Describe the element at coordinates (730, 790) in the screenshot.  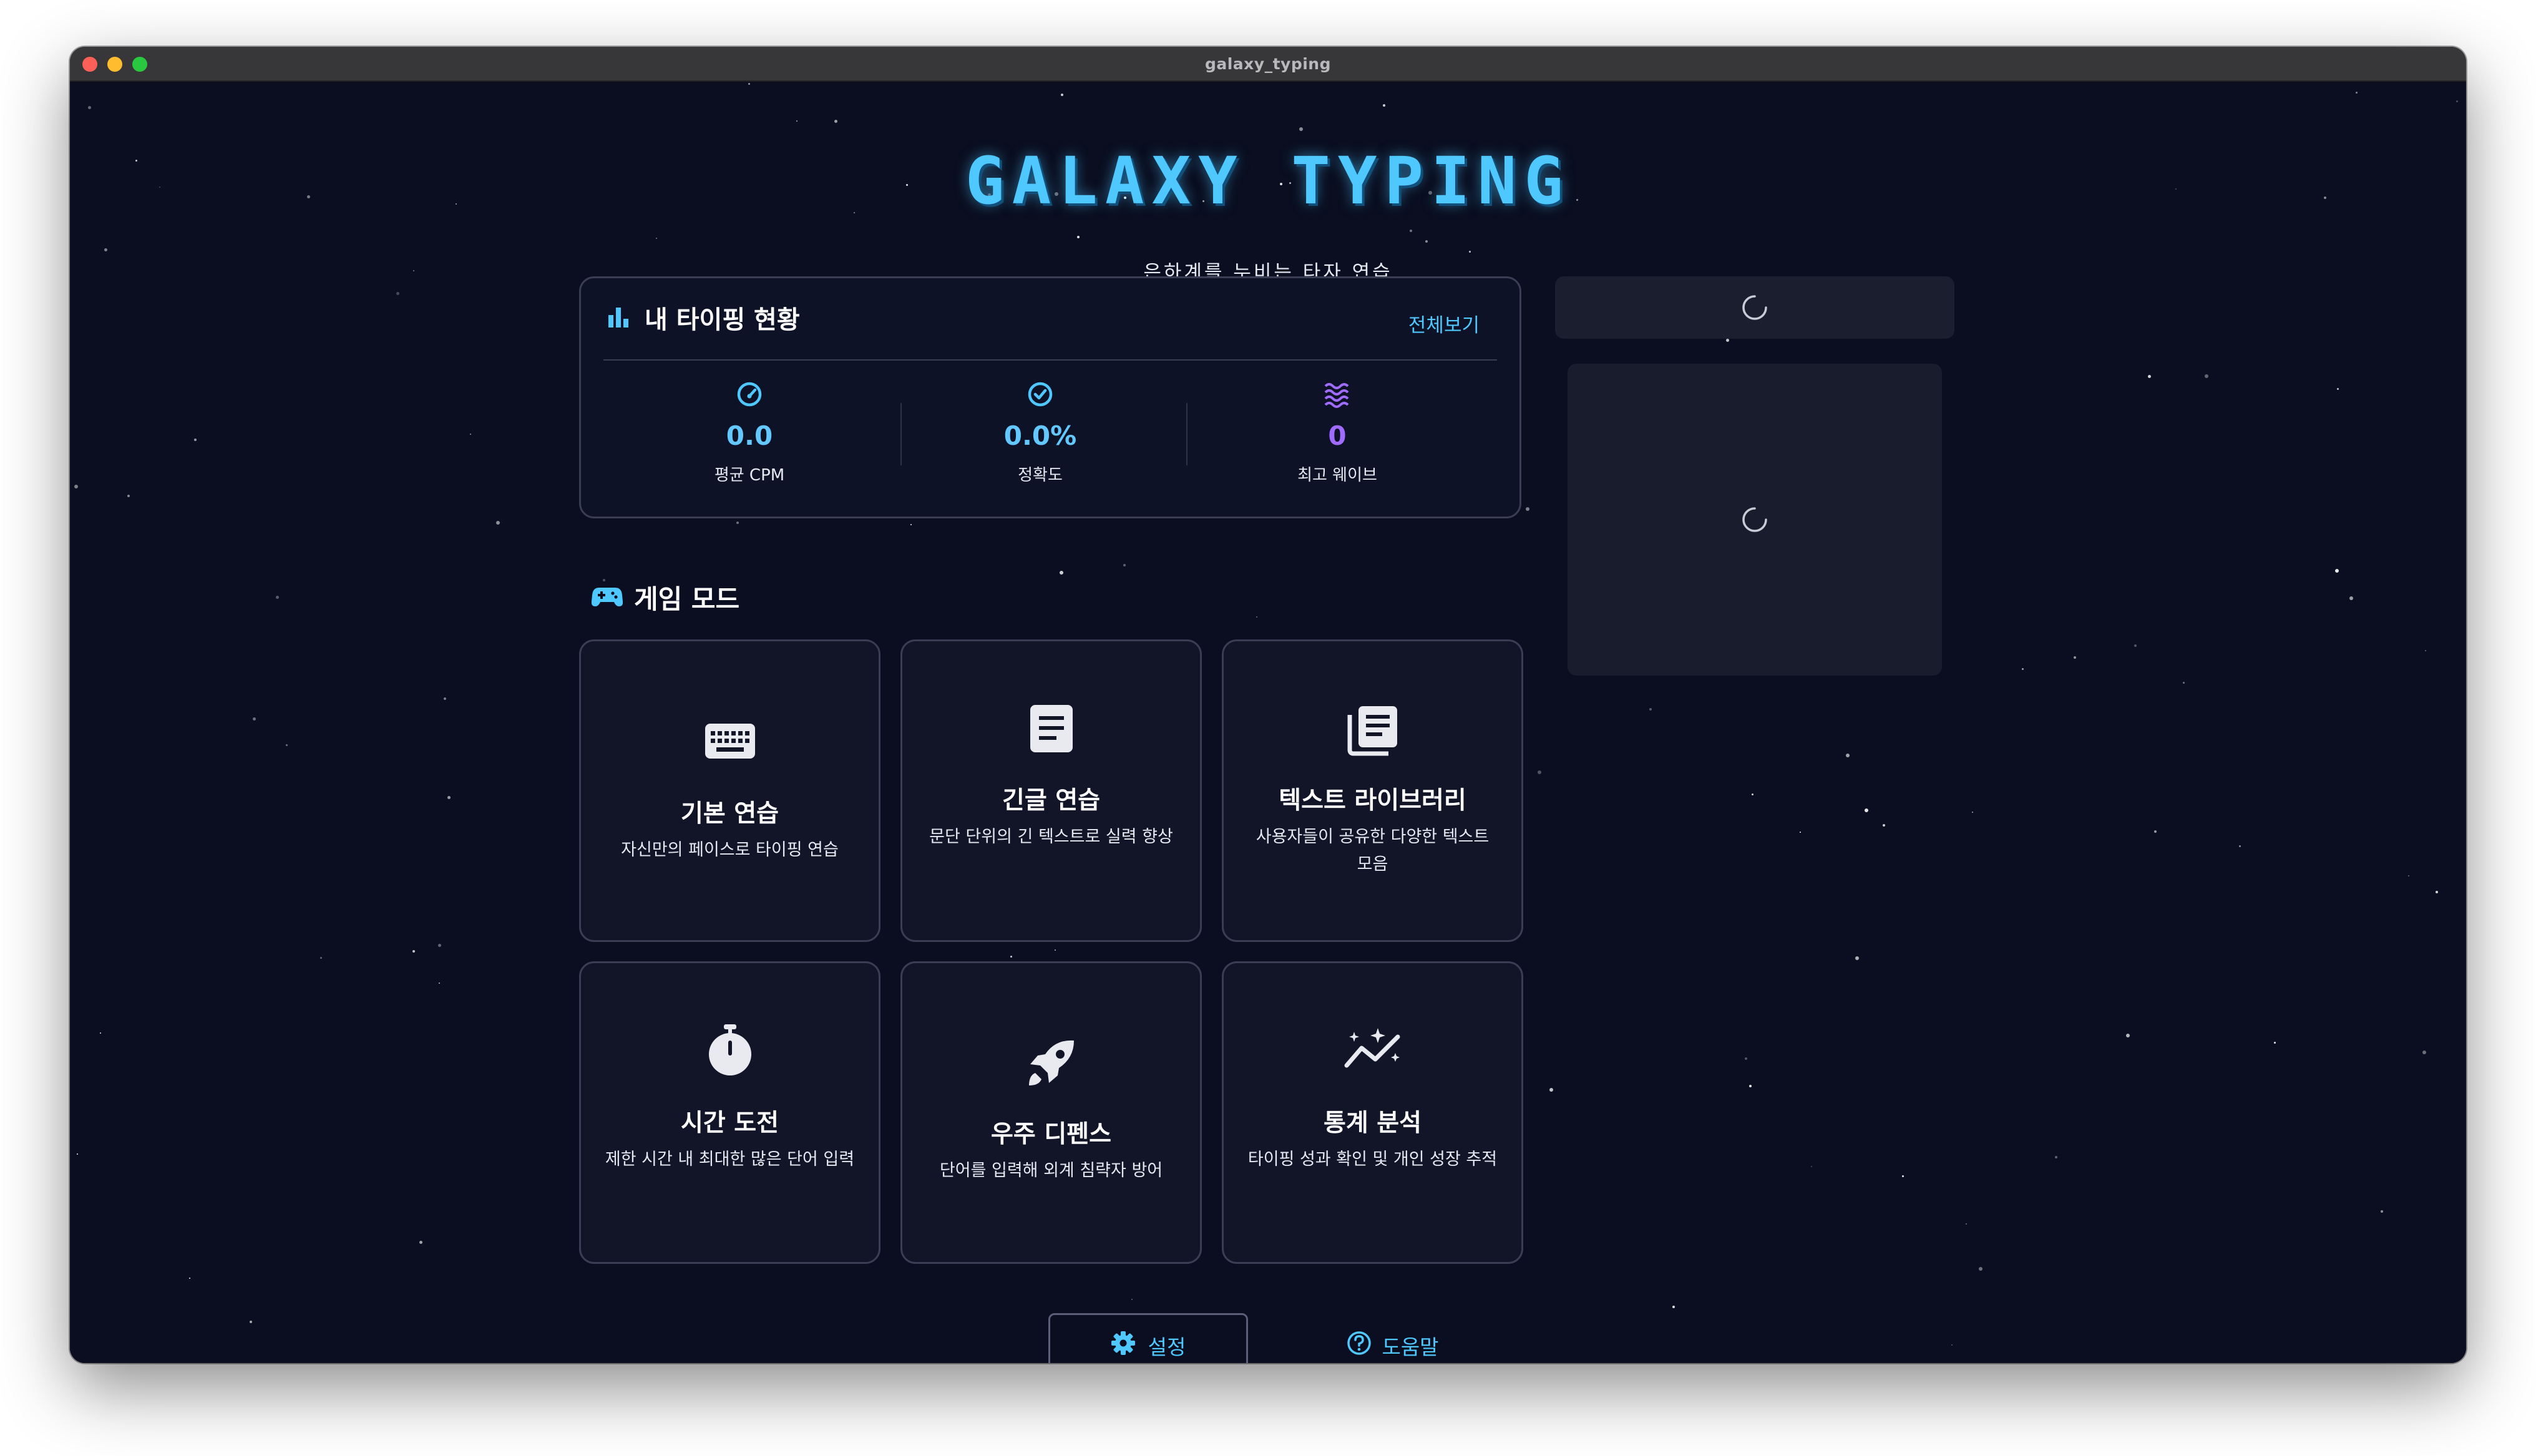
I see `mode-card-basic-practice: 기본 연습 자신만의 페이스로 타이핑 연습` at that location.